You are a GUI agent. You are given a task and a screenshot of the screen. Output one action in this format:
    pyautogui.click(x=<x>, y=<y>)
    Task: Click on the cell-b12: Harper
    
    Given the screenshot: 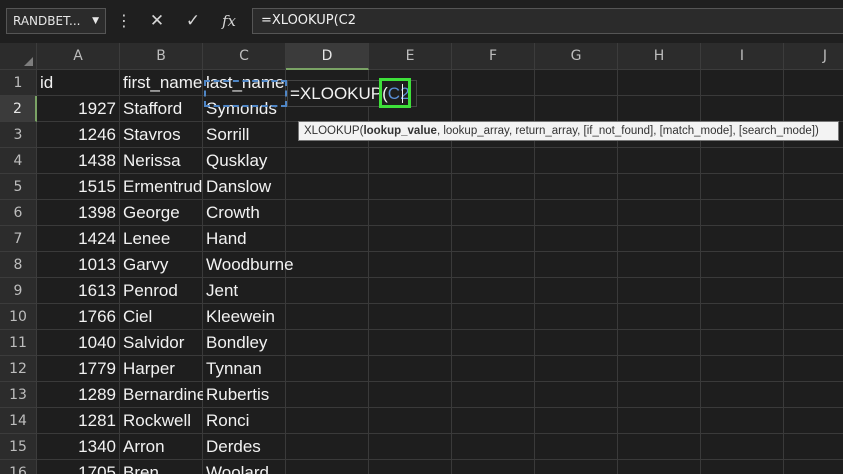 What is the action you would take?
    pyautogui.click(x=161, y=369)
    